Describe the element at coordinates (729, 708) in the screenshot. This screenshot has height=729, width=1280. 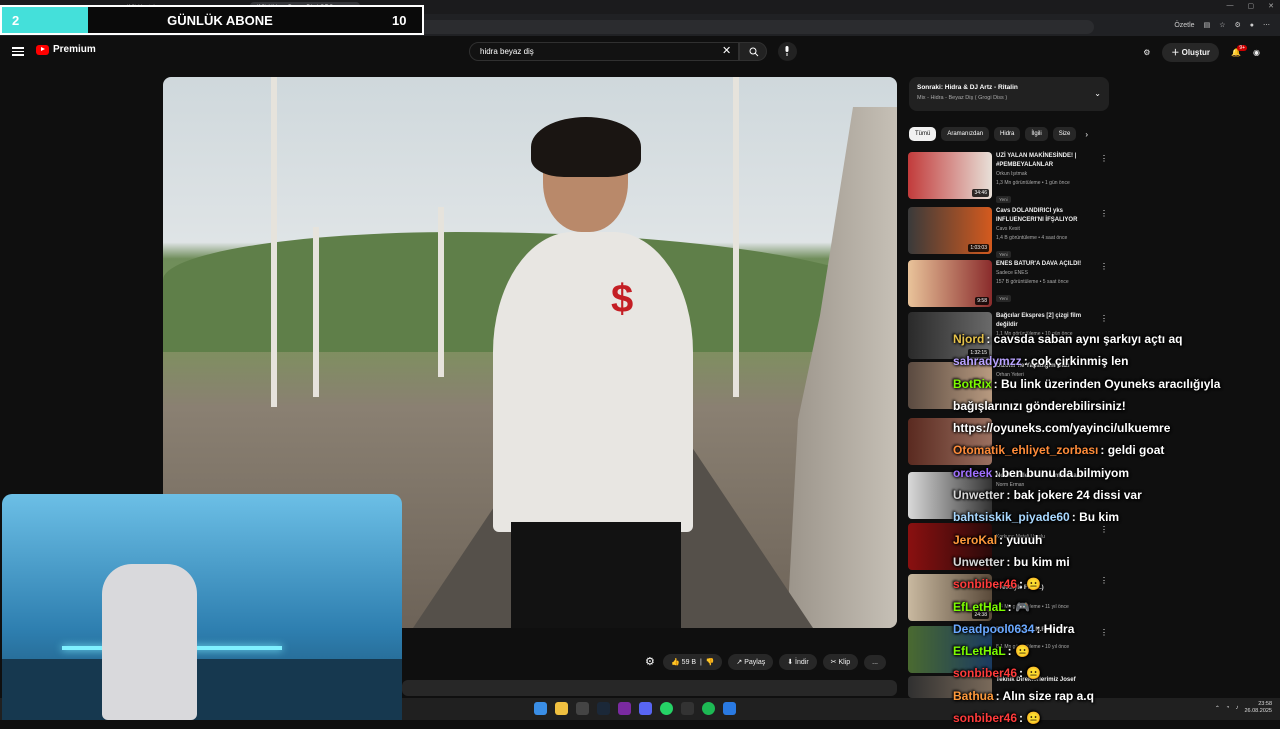
I see `browser-icon` at that location.